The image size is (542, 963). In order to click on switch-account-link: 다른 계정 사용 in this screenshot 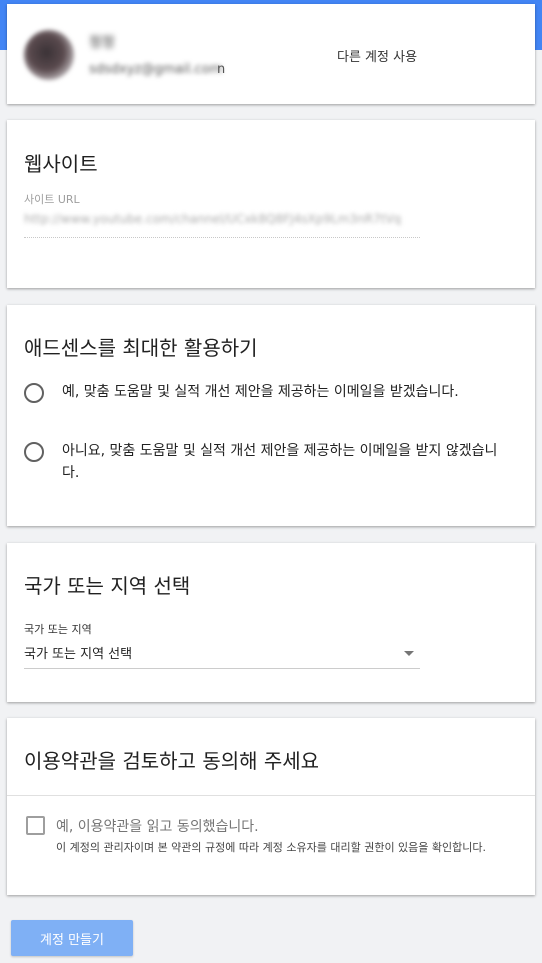, I will do `click(377, 55)`.